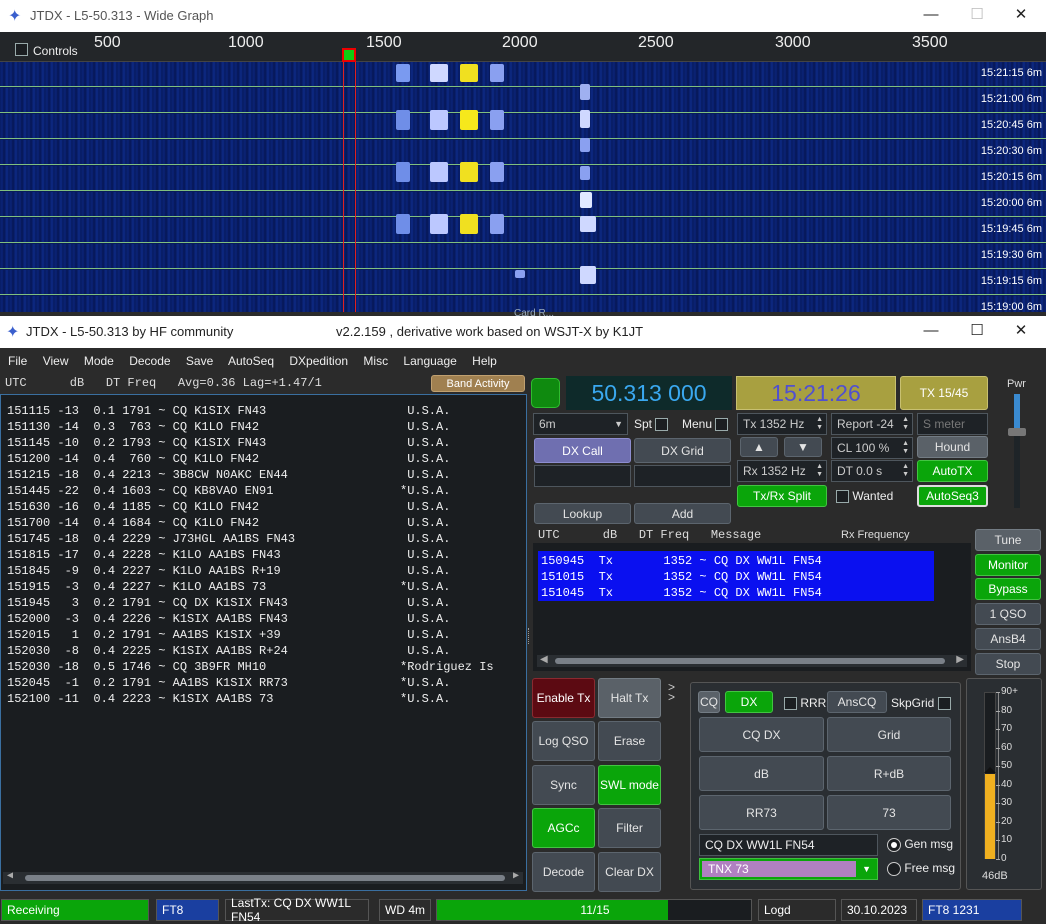  Describe the element at coordinates (582, 513) in the screenshot. I see `lookup-button: Lookup` at that location.